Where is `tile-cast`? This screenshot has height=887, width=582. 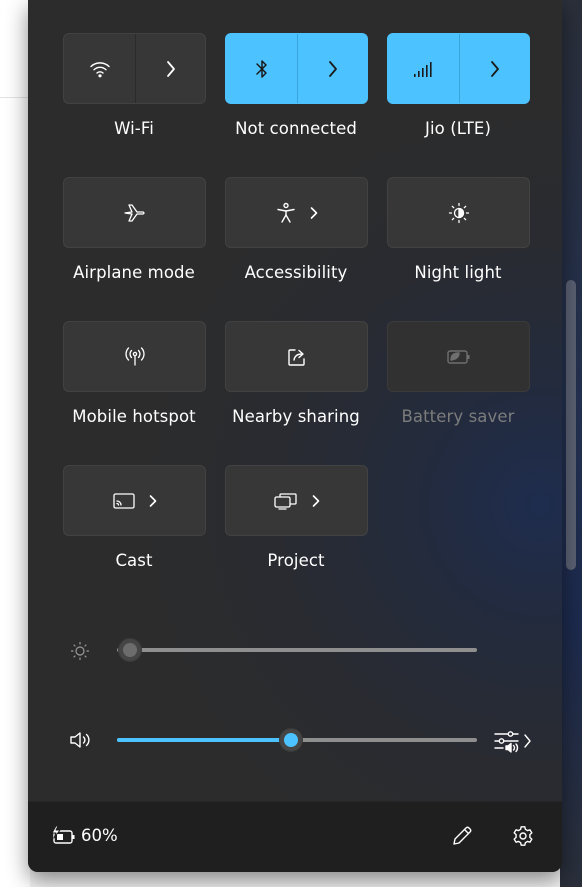
tile-cast is located at coordinates (134, 500).